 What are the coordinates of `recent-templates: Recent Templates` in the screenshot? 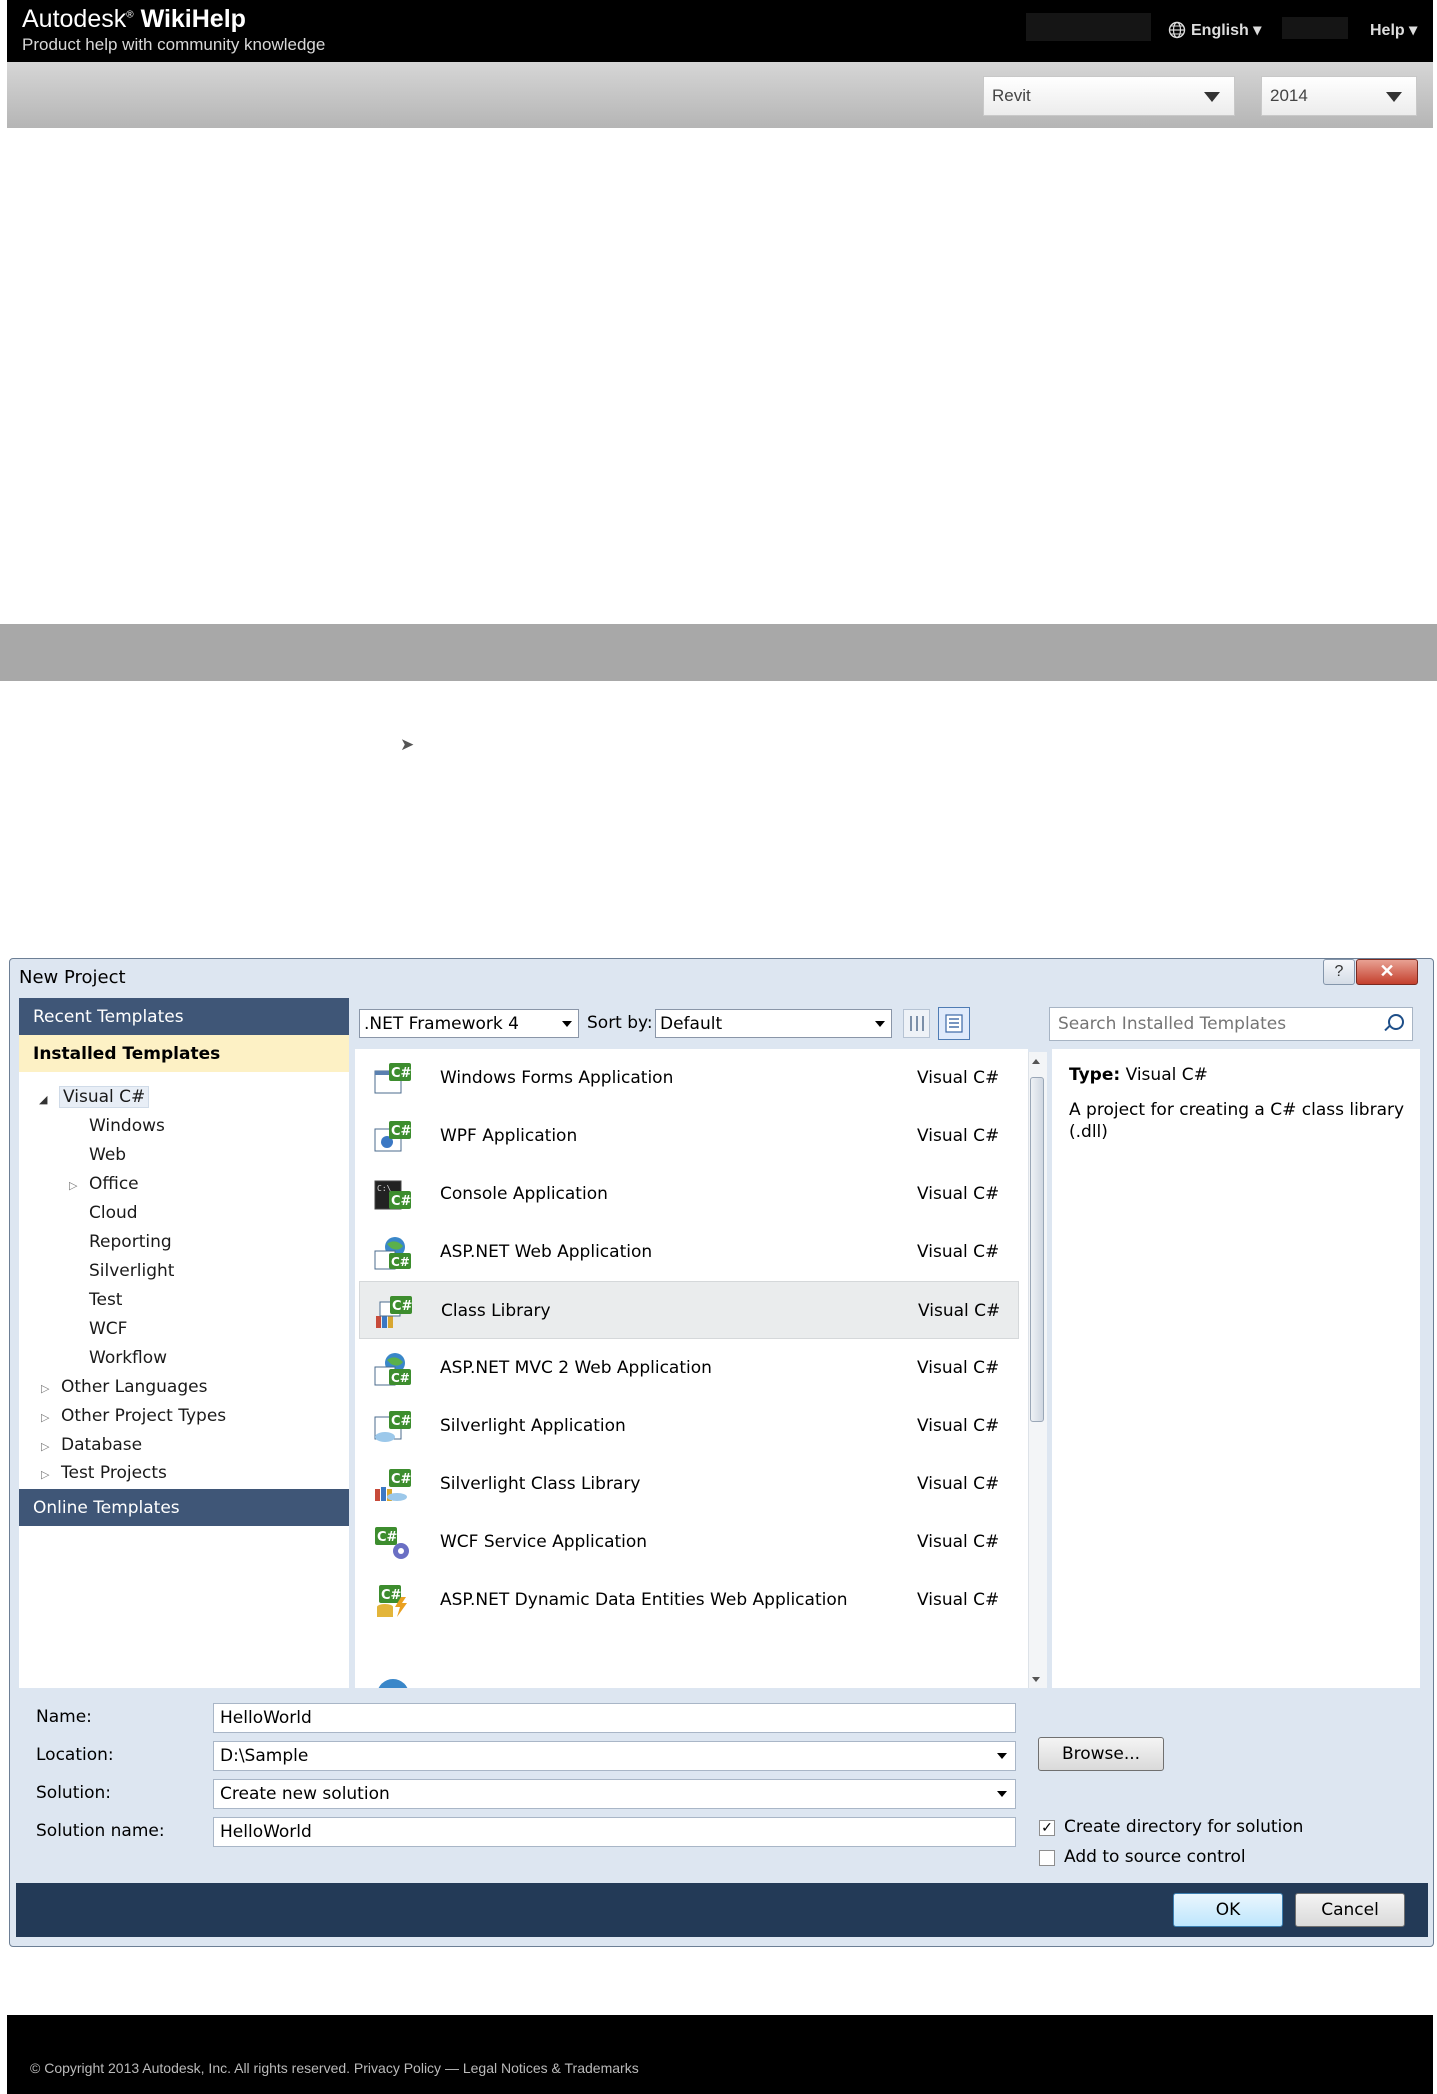 It's located at (184, 1016).